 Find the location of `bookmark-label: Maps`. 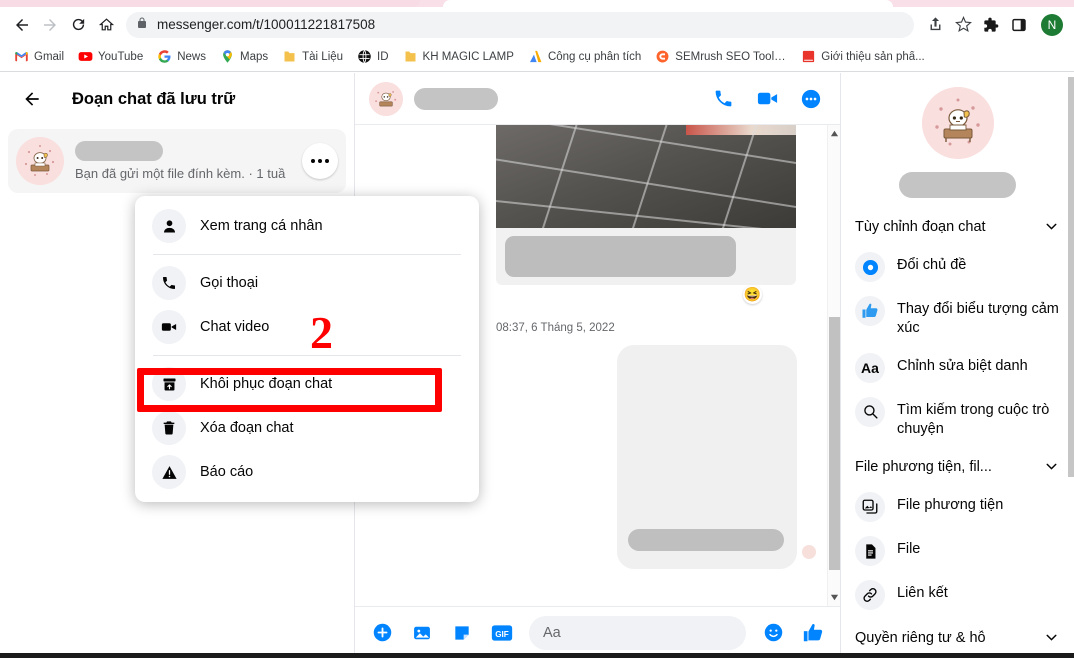

bookmark-label: Maps is located at coordinates (254, 56).